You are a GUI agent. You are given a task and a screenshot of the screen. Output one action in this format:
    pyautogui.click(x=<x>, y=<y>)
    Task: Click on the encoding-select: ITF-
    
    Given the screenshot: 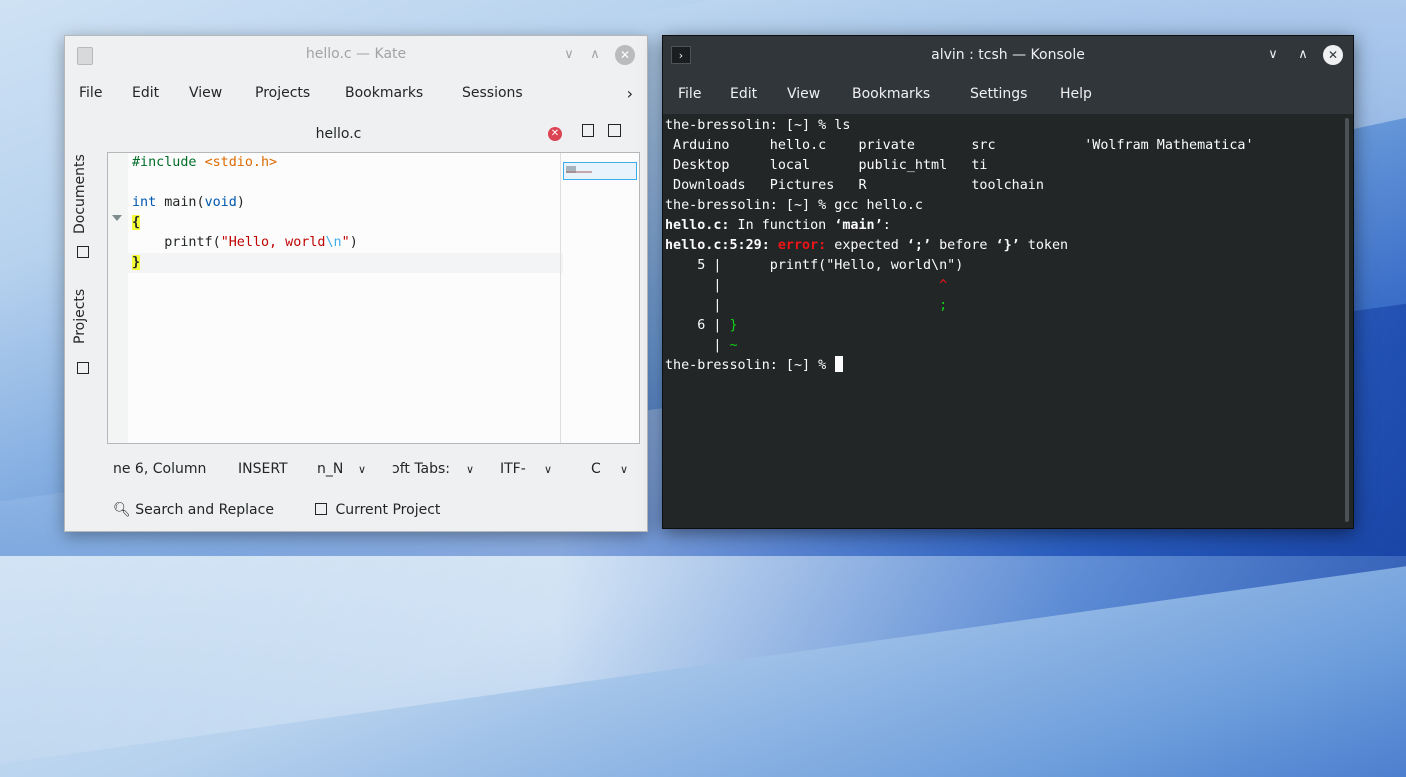 What is the action you would take?
    pyautogui.click(x=513, y=469)
    